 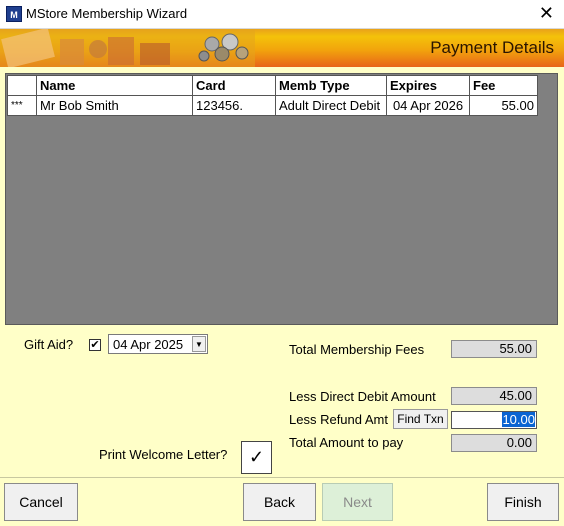 I want to click on row-marker: ***, so click(x=22, y=105).